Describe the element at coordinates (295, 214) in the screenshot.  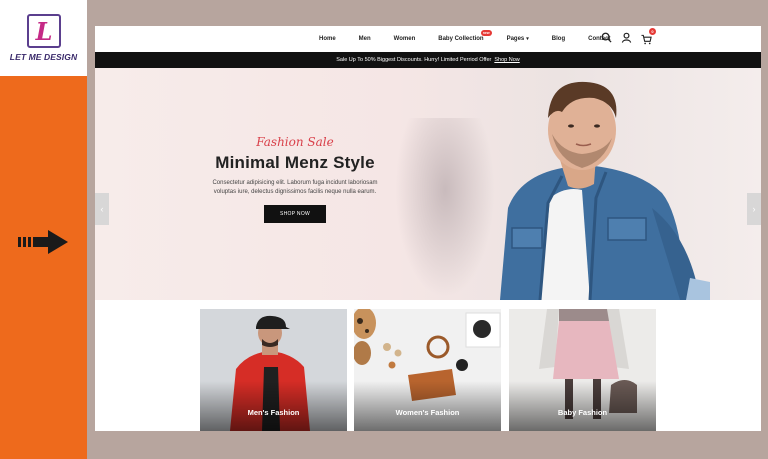
I see `shop-now-button: SHOP NOW` at that location.